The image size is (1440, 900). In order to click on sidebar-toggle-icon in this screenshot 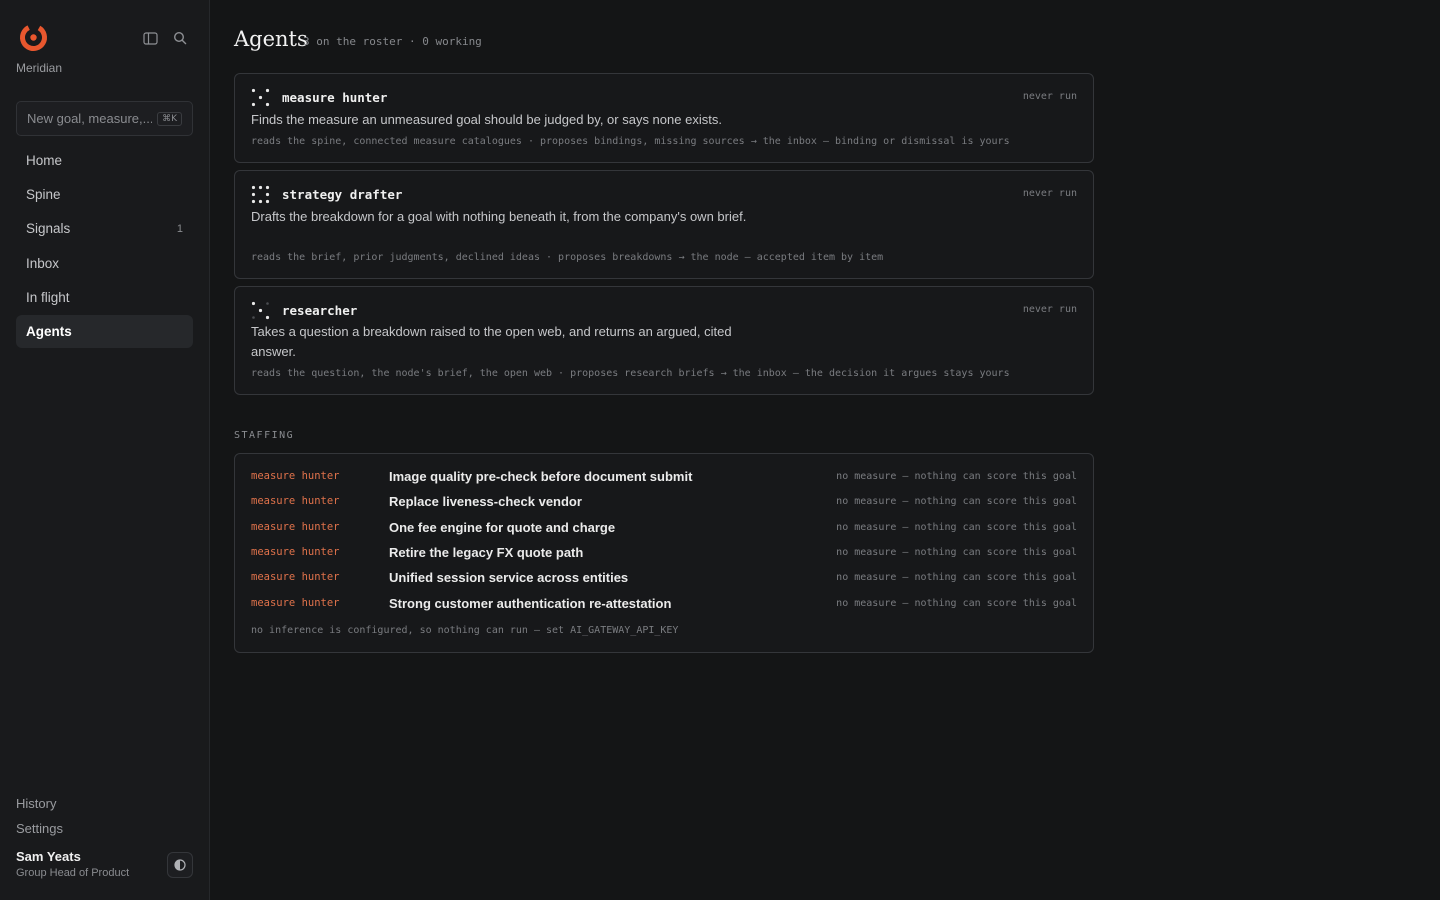, I will do `click(150, 38)`.